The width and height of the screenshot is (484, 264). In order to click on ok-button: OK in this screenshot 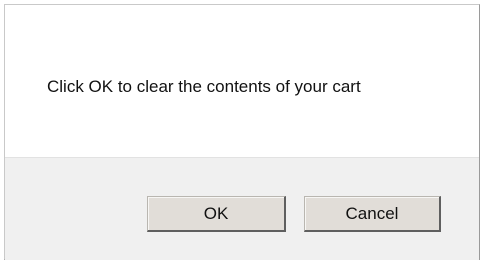, I will do `click(216, 214)`.